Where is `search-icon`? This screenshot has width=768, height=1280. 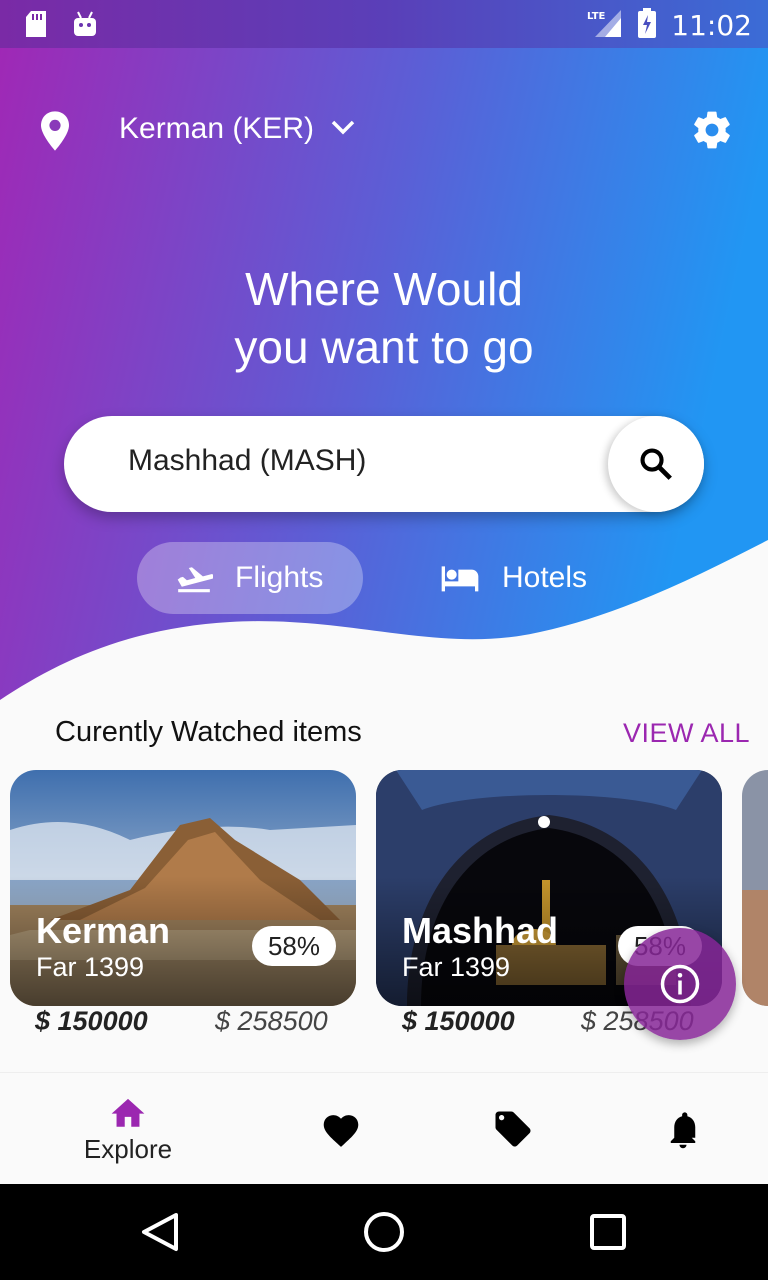
search-icon is located at coordinates (656, 464).